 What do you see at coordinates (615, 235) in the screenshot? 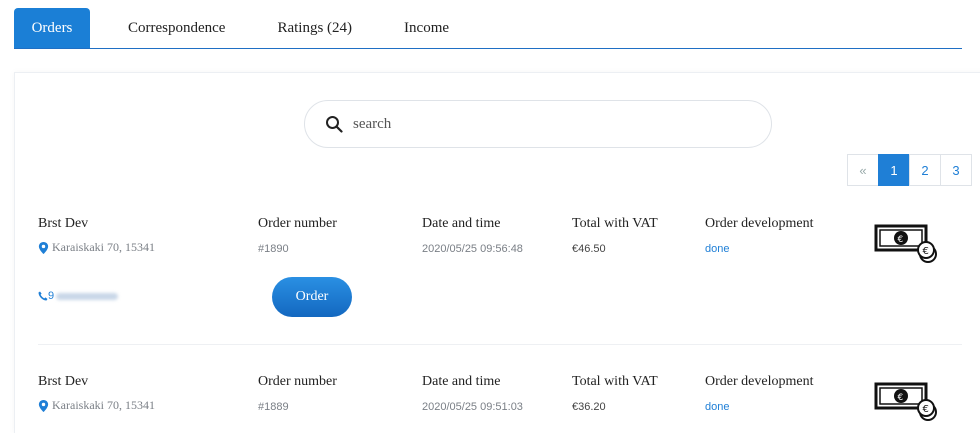
I see `total-col: Total with VAT €46.50` at bounding box center [615, 235].